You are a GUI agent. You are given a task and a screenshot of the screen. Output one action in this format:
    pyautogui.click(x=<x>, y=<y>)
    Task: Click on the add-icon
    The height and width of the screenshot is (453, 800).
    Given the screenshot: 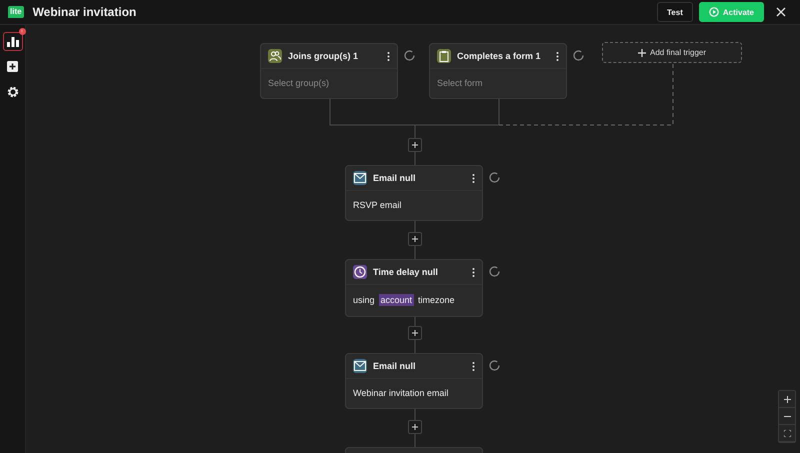 What is the action you would take?
    pyautogui.click(x=12, y=66)
    